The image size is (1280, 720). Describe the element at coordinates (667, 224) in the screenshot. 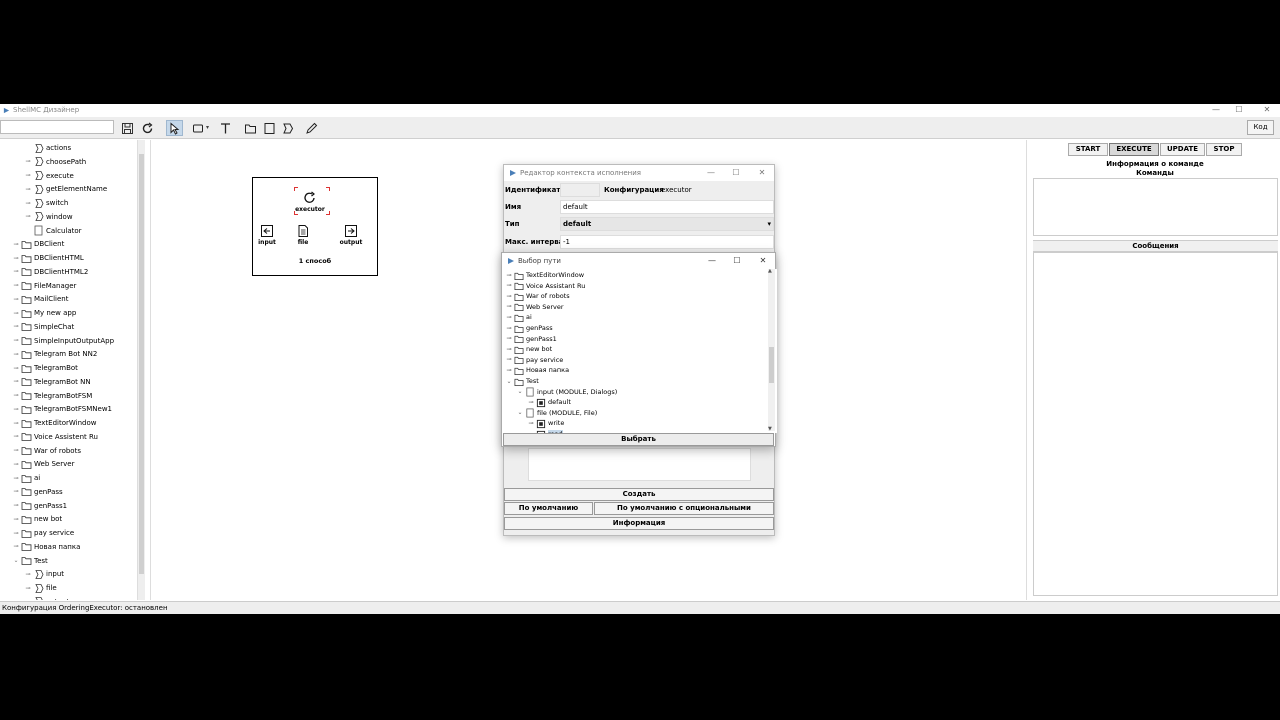

I see `type-select: default ▾` at that location.